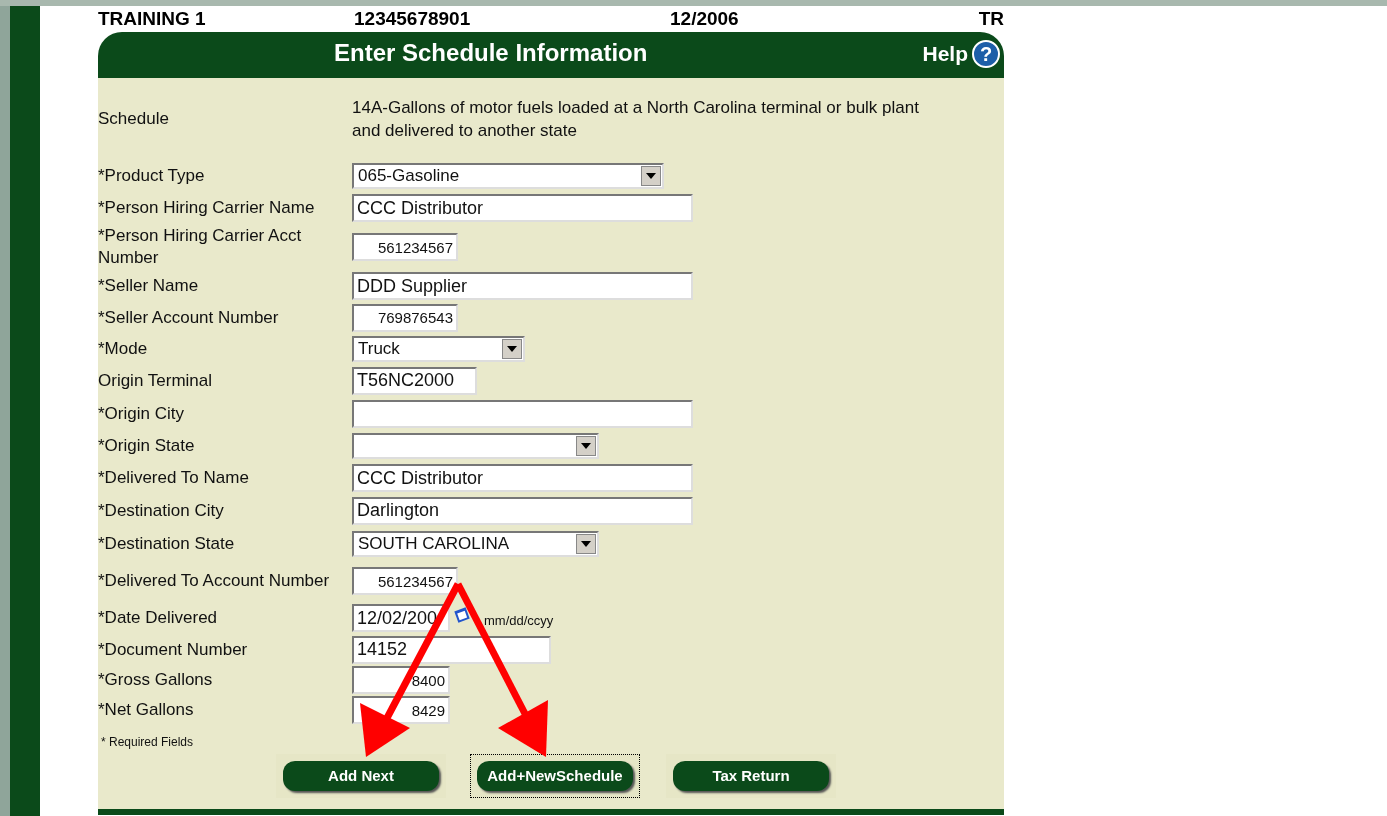 Image resolution: width=1387 pixels, height=816 pixels. Describe the element at coordinates (414, 380) in the screenshot. I see `input-field: T56NC2000` at that location.